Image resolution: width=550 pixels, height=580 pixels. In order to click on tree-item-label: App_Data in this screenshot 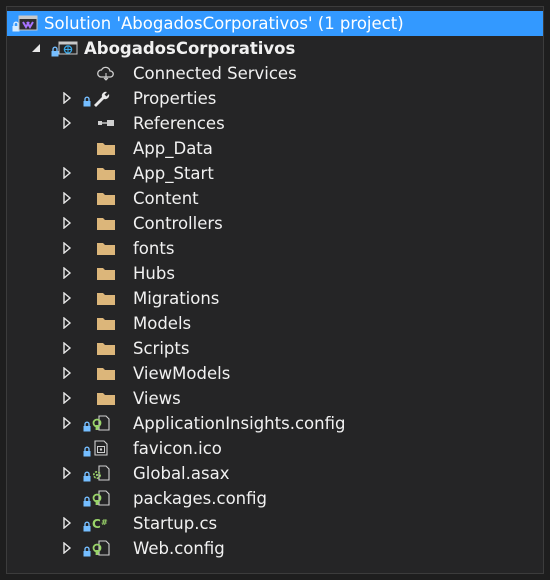, I will do `click(173, 148)`.